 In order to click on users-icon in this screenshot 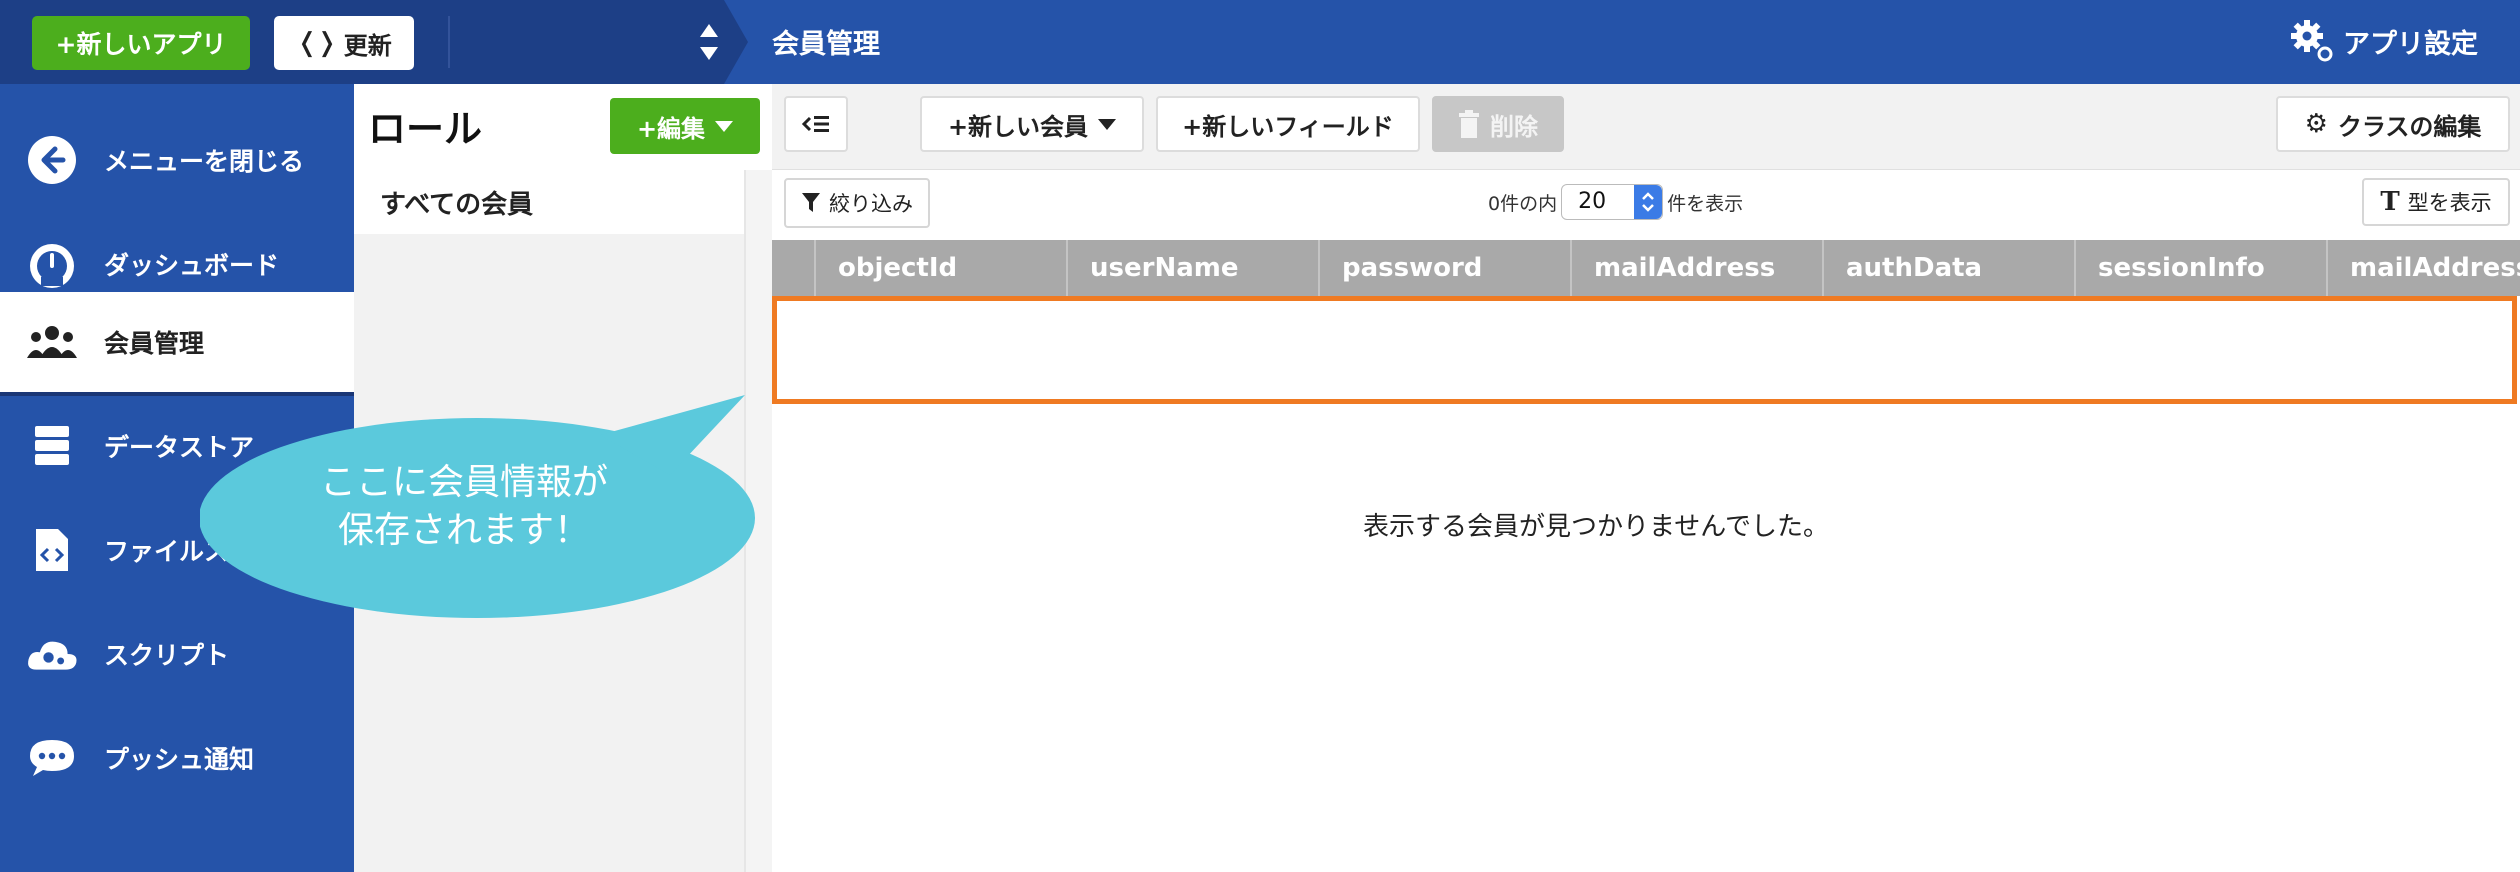, I will do `click(52, 342)`.